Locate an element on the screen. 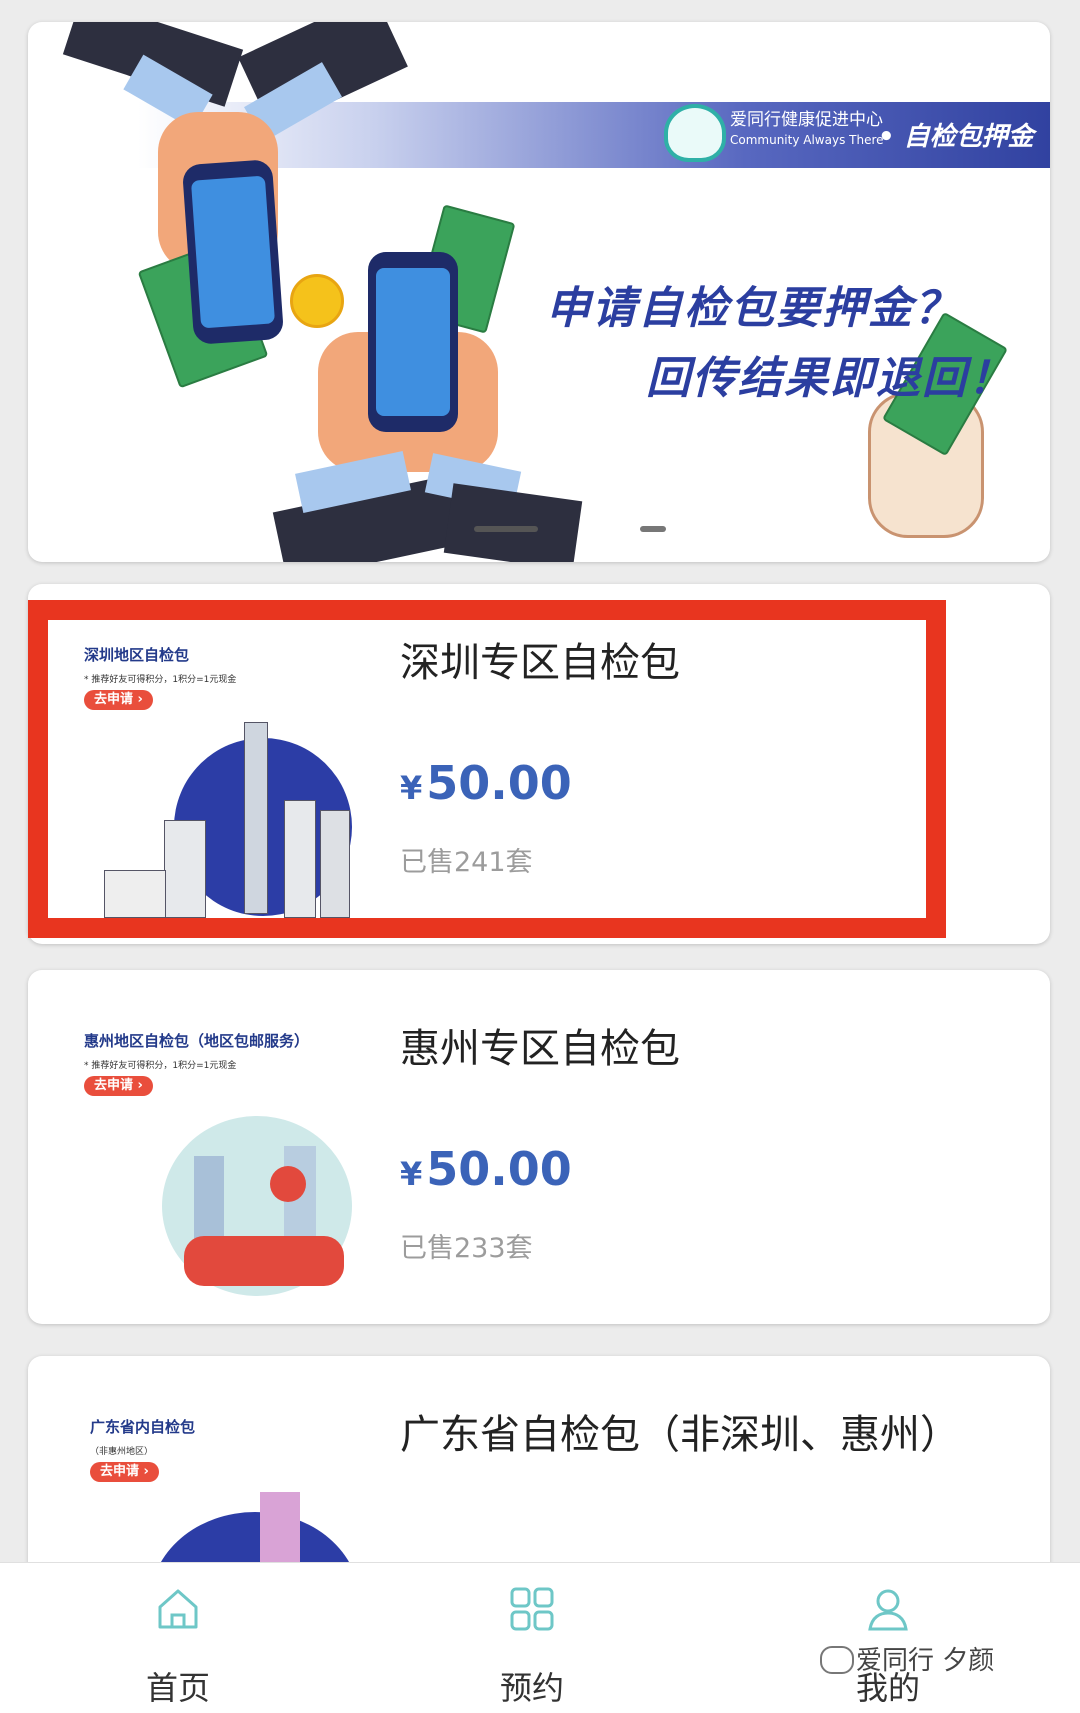  product-thumbnail: 深圳地区自检包 * 推荐好友可得积分，1积分=1元现金 去申请 › is located at coordinates (218, 769).